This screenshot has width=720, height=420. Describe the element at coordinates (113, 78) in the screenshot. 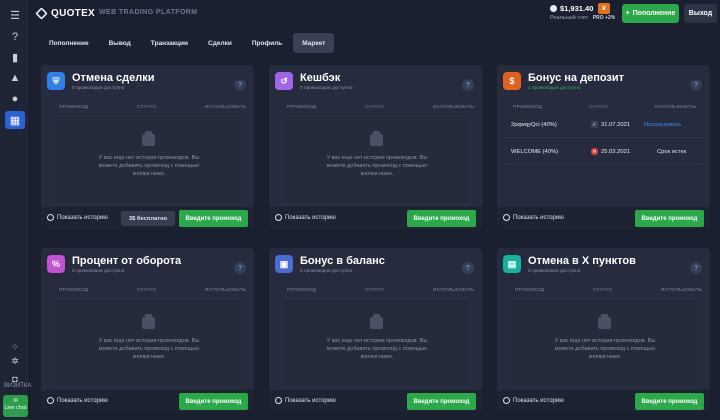

I see `card-title: Отмена сделки` at that location.